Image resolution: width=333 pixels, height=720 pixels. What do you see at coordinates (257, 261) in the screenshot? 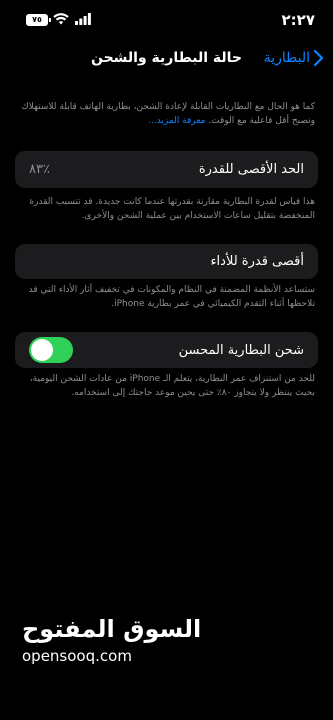
I see `peak-performance-label: أقصى قدرة للأداء` at bounding box center [257, 261].